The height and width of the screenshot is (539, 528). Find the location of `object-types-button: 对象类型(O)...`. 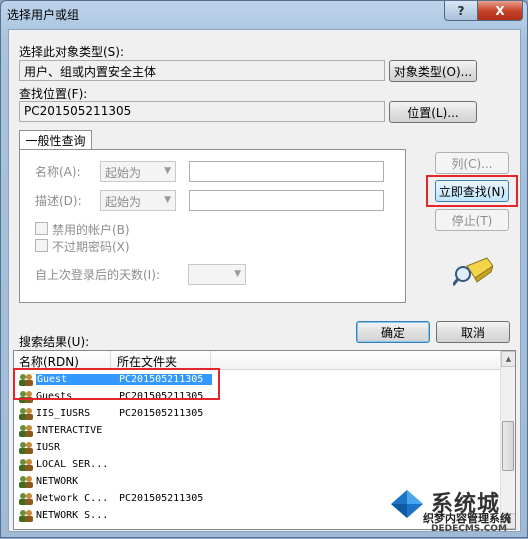

object-types-button: 对象类型(O)... is located at coordinates (433, 71).